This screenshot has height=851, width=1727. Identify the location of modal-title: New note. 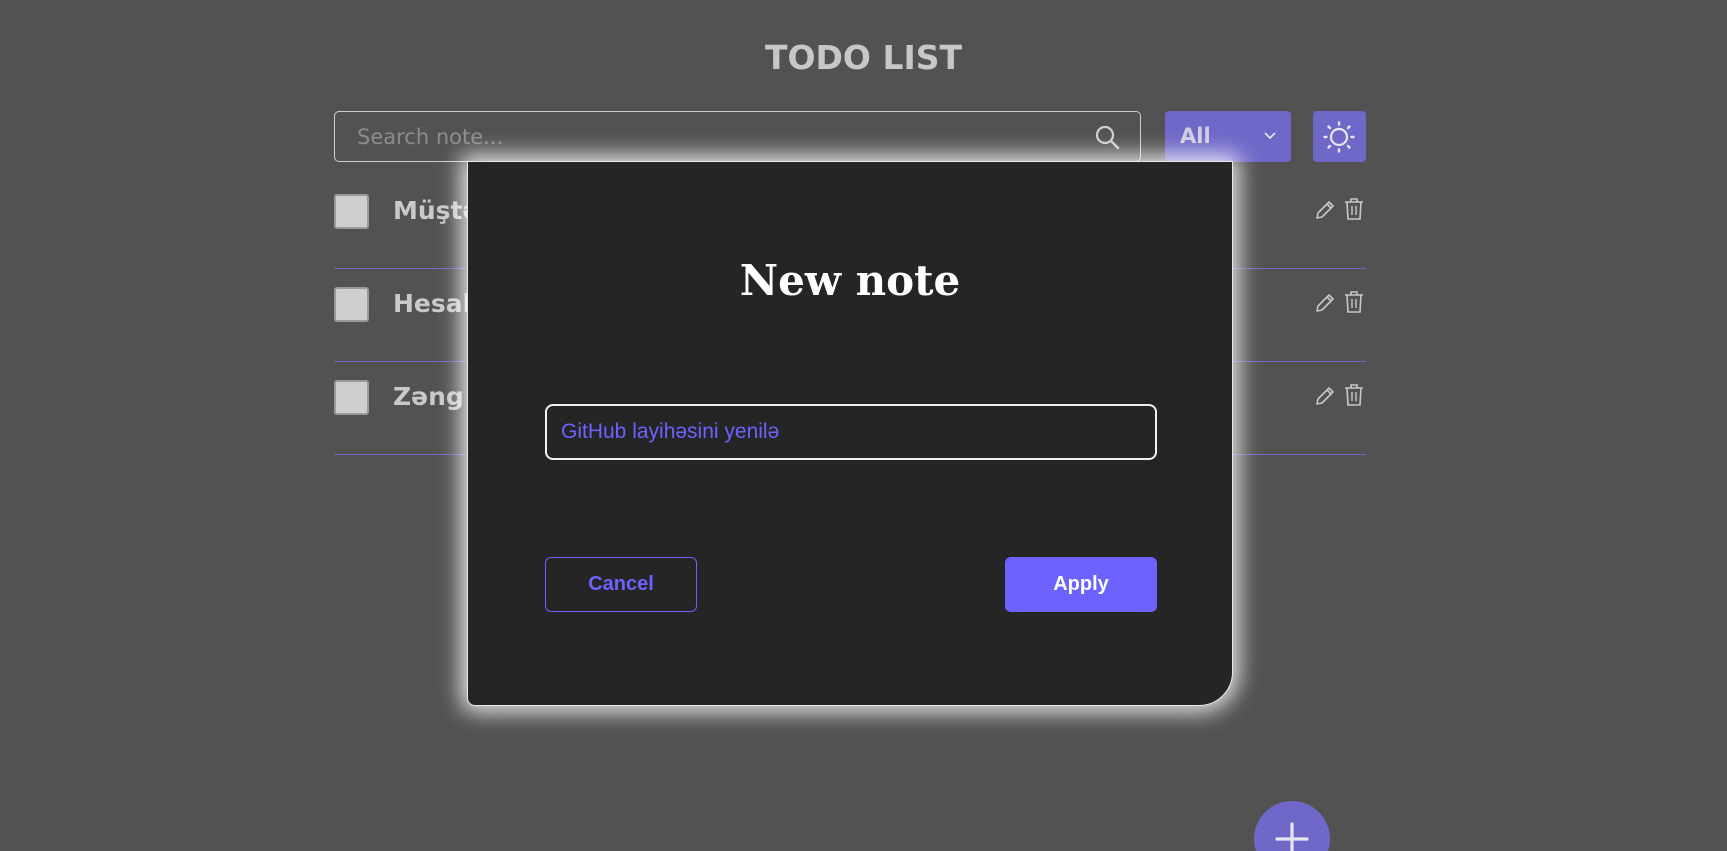
(850, 280).